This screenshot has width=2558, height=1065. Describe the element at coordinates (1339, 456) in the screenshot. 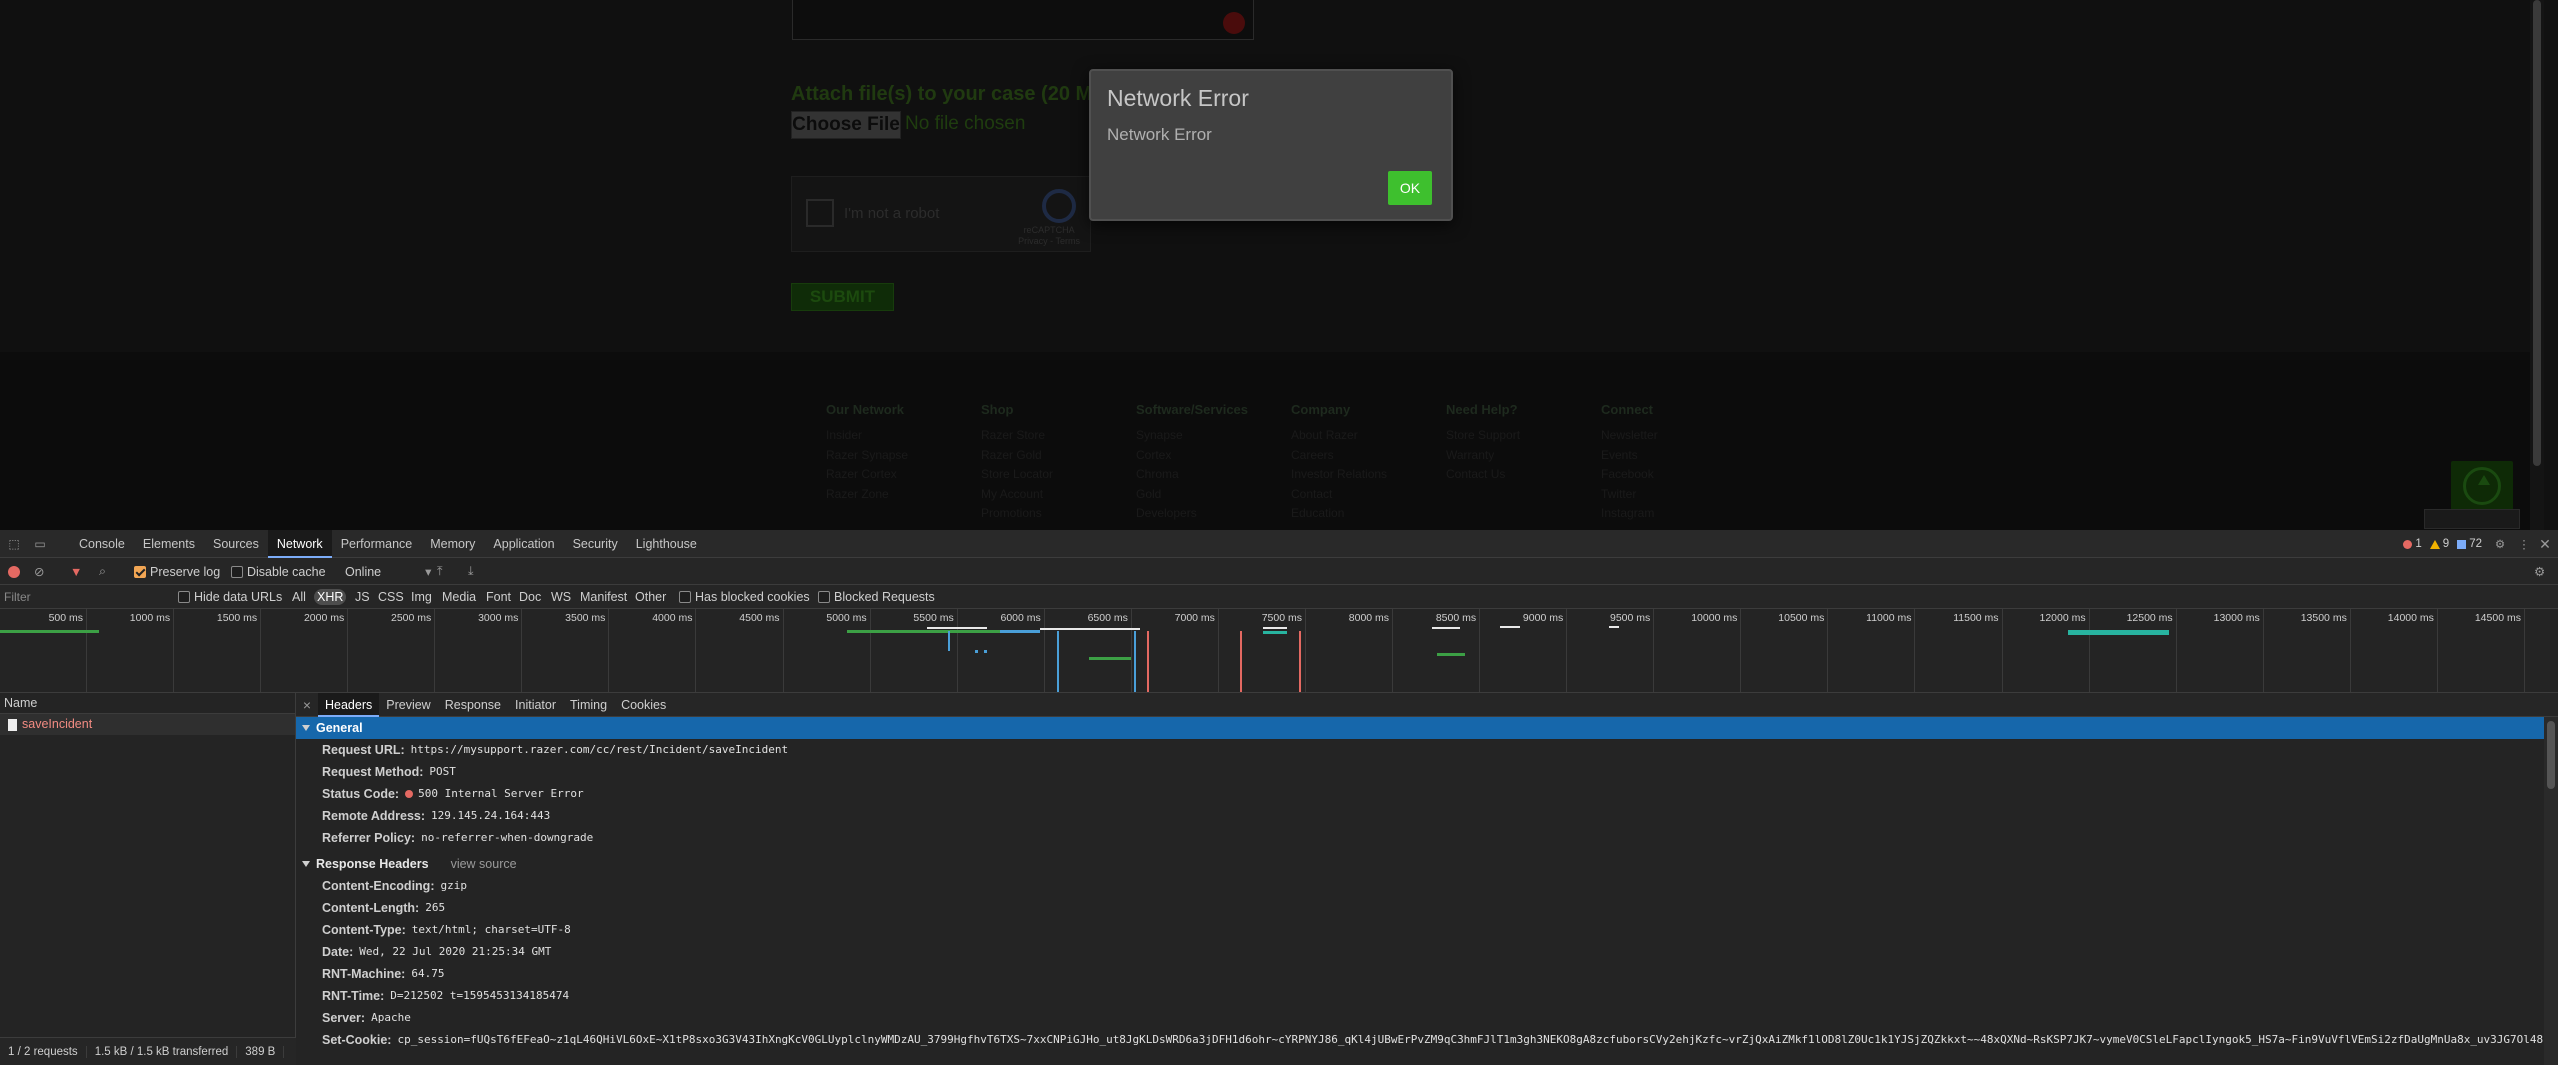

I see `footer-link: Careers` at that location.